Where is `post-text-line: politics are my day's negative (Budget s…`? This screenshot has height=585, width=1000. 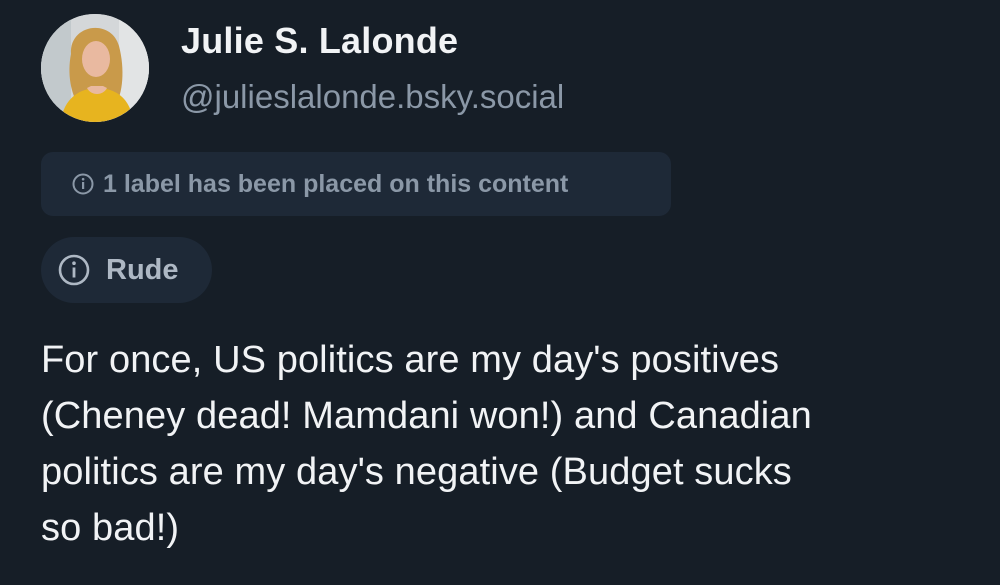 post-text-line: politics are my day's negative (Budget s… is located at coordinates (416, 472).